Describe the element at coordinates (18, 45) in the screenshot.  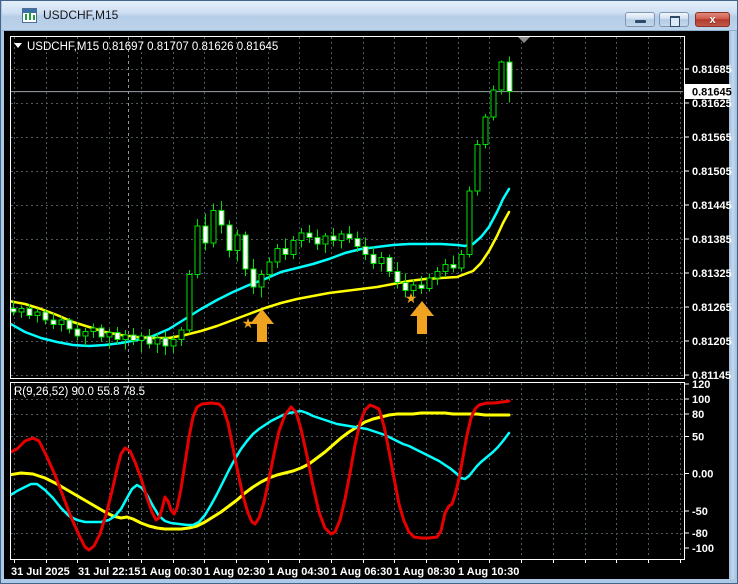
I see `chevron-down-icon` at that location.